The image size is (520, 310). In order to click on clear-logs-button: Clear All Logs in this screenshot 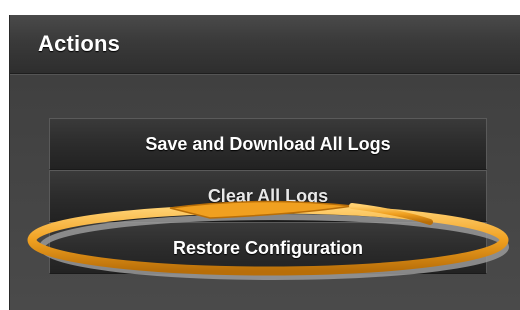, I will do `click(268, 196)`.